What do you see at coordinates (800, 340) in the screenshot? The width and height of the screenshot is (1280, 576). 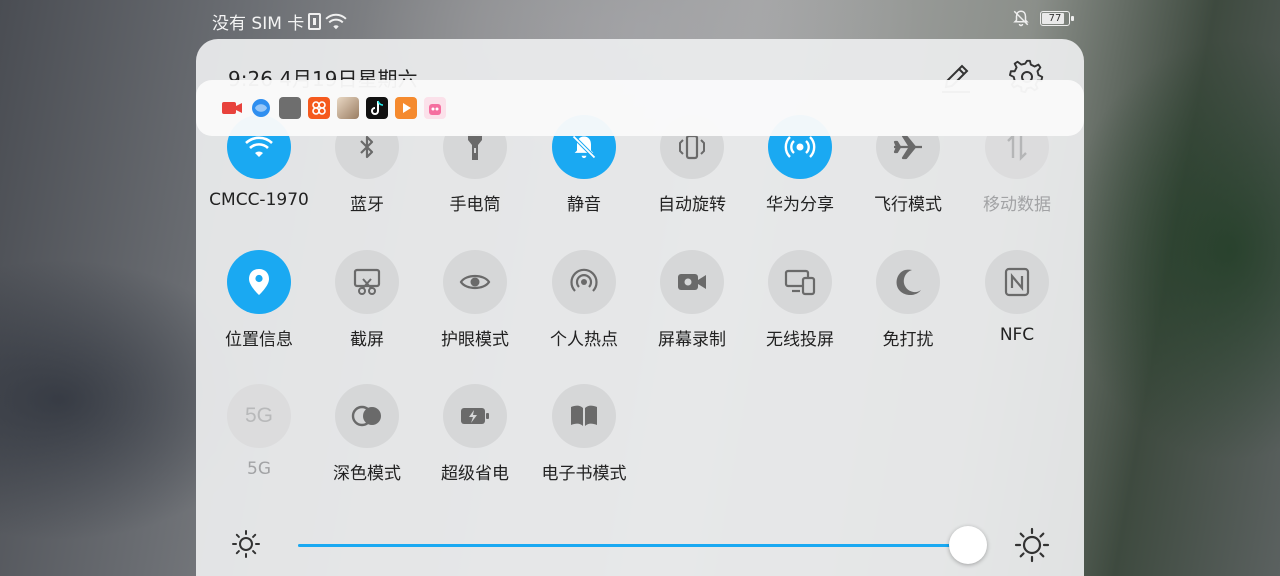 I see `tile-label: 无线投屏` at bounding box center [800, 340].